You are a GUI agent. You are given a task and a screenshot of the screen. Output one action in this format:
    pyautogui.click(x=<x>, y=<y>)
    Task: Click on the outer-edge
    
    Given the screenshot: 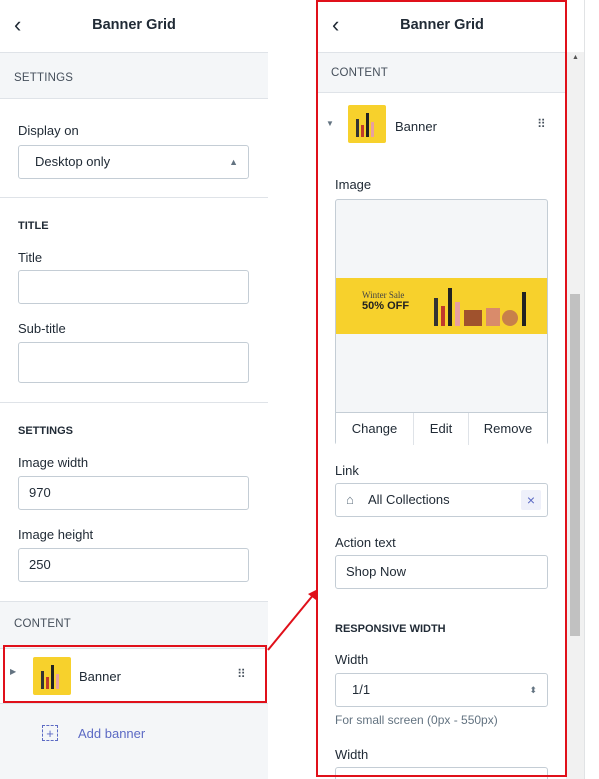 What is the action you would take?
    pyautogui.click(x=591, y=389)
    